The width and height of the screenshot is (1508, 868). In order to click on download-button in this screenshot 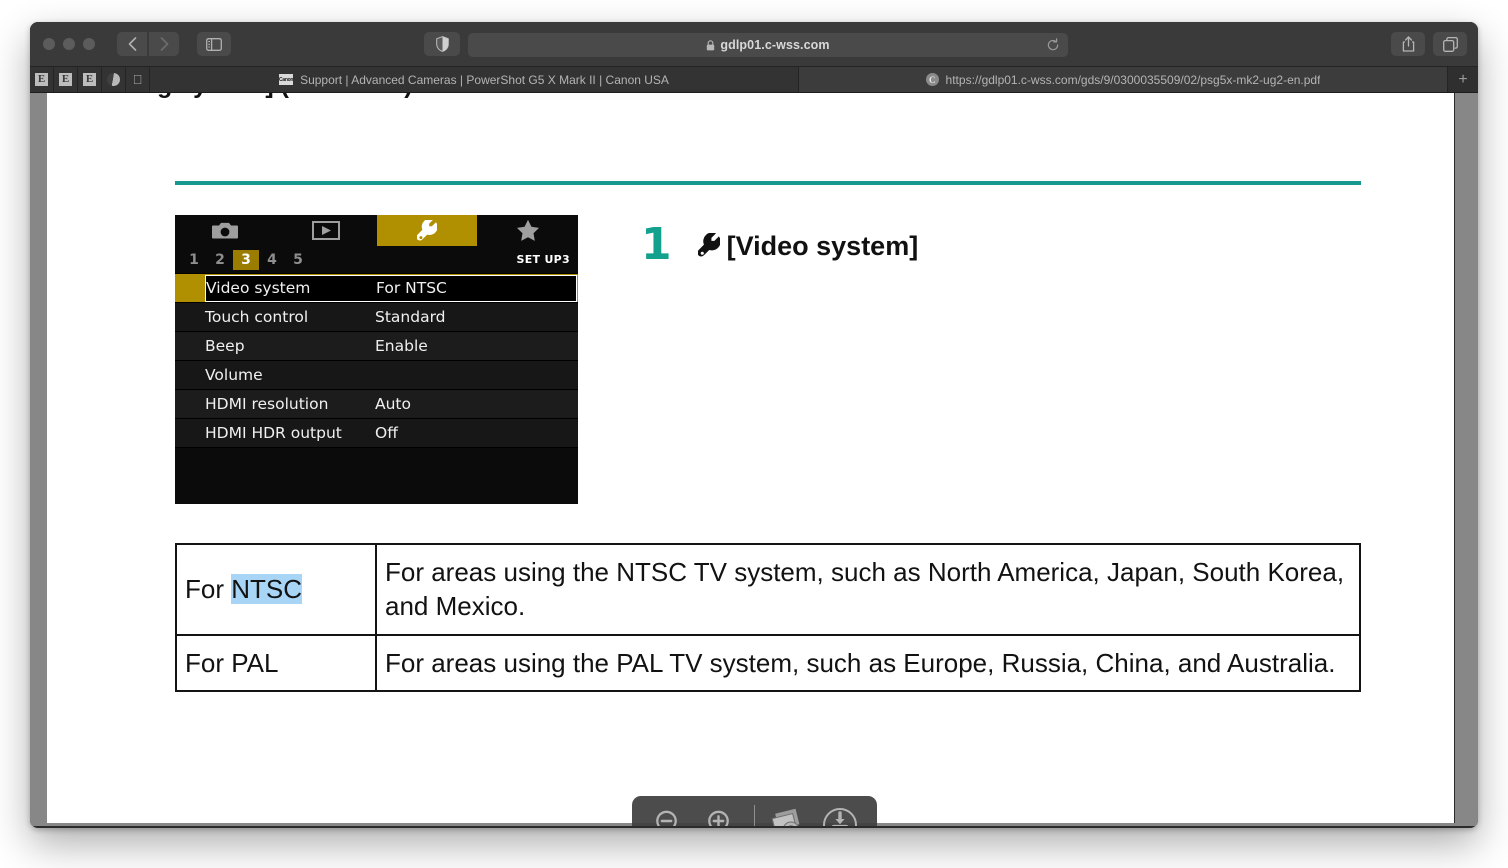, I will do `click(840, 814)`.